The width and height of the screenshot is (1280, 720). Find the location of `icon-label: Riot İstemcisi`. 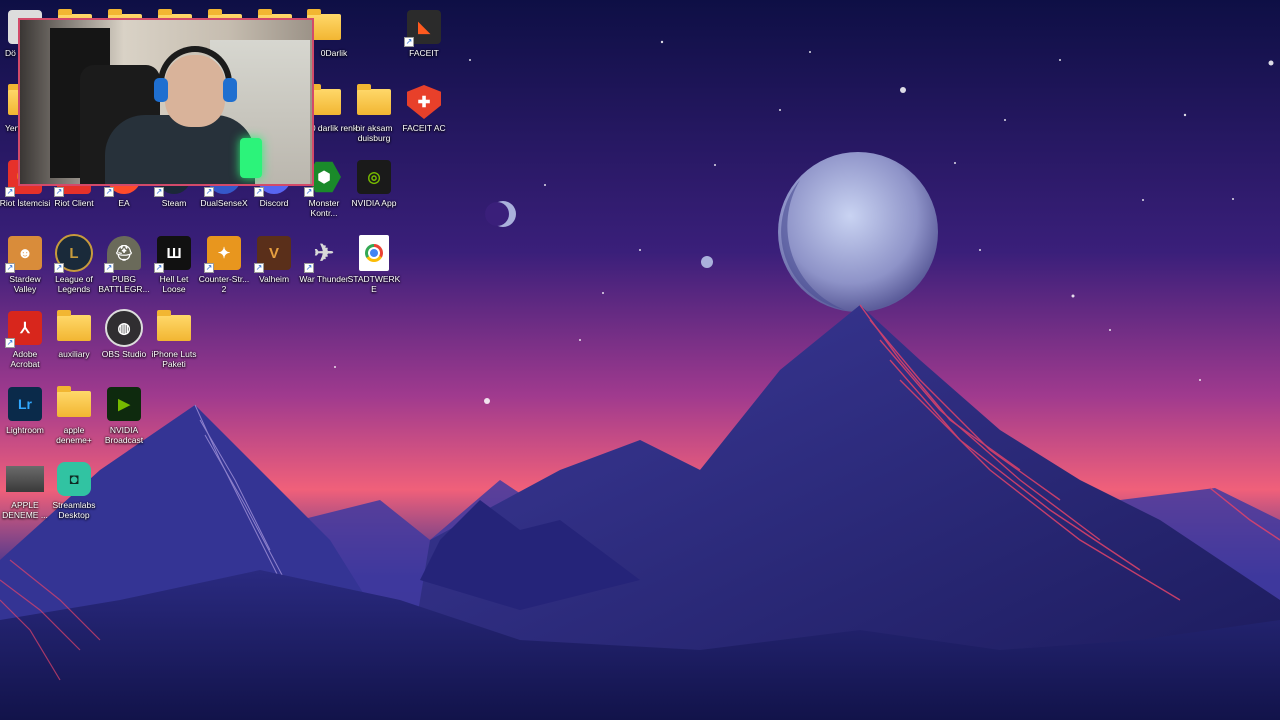

icon-label: Riot İstemcisi is located at coordinates (25, 203).